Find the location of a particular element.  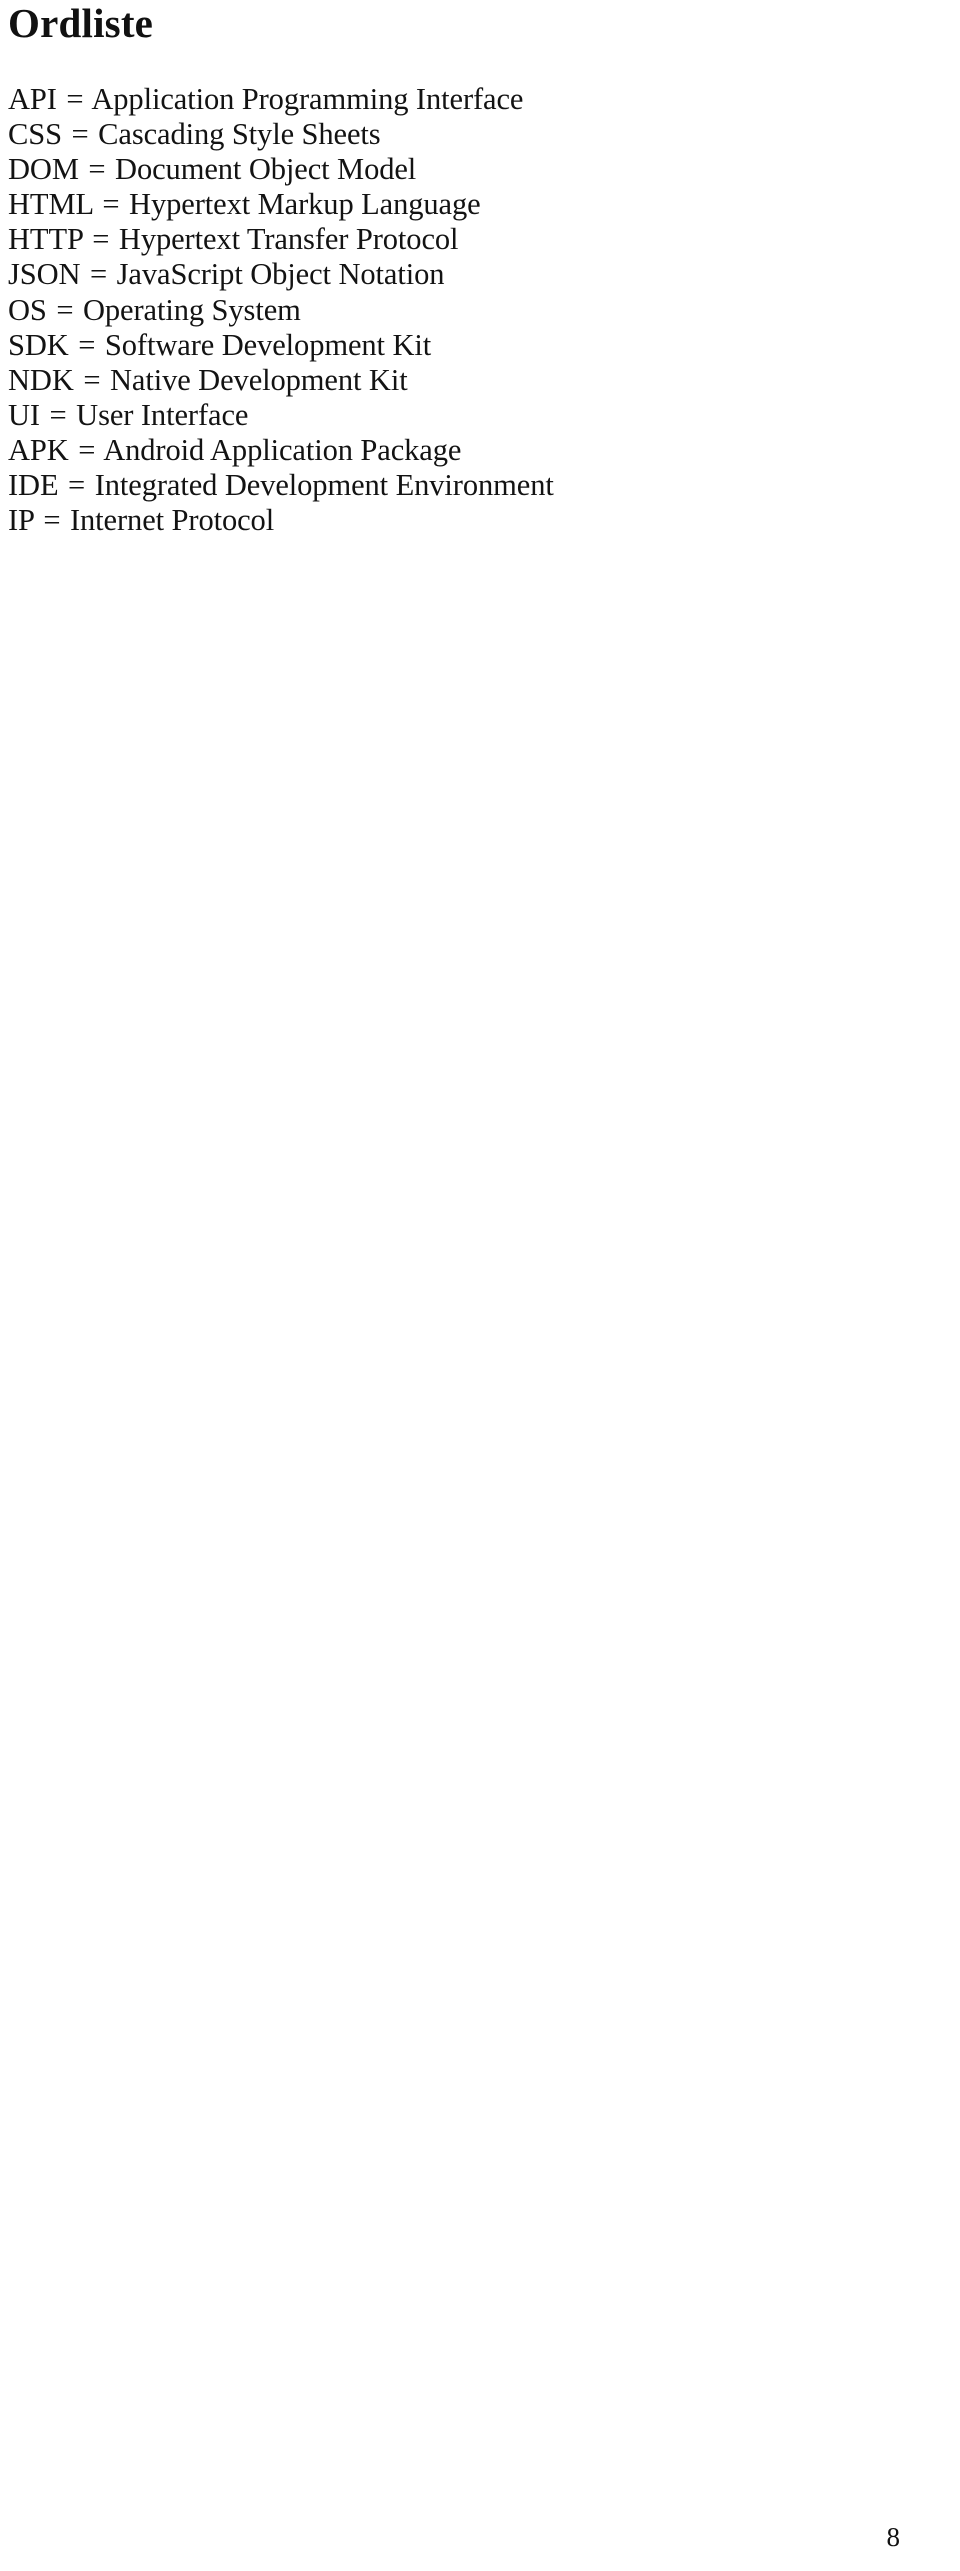

glossary-term: UI is located at coordinates (24, 414).